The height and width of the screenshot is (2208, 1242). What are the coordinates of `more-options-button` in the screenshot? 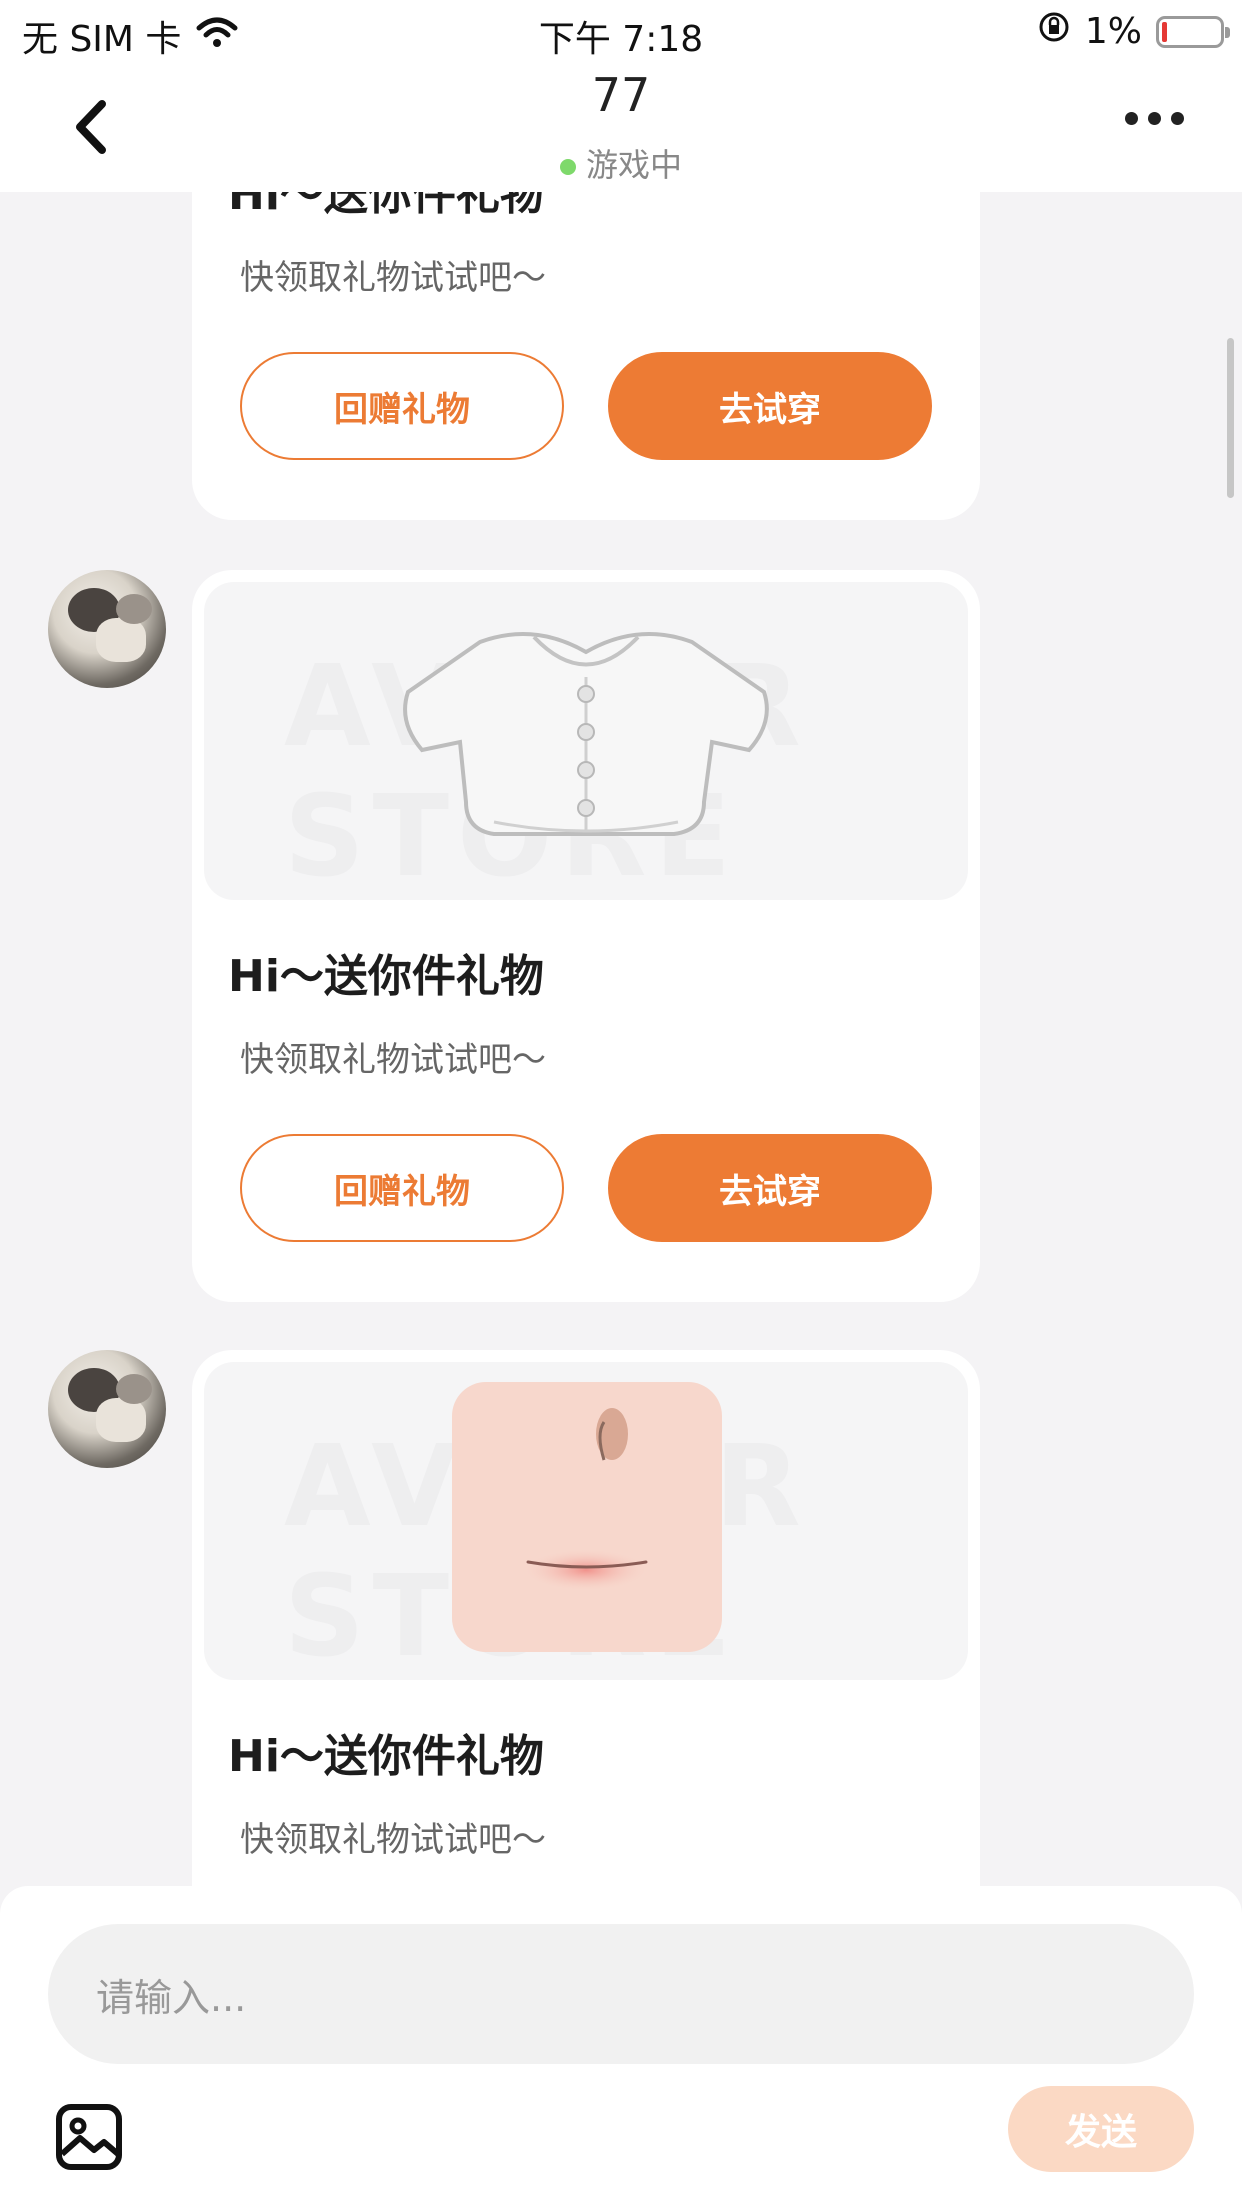 It's located at (1154, 118).